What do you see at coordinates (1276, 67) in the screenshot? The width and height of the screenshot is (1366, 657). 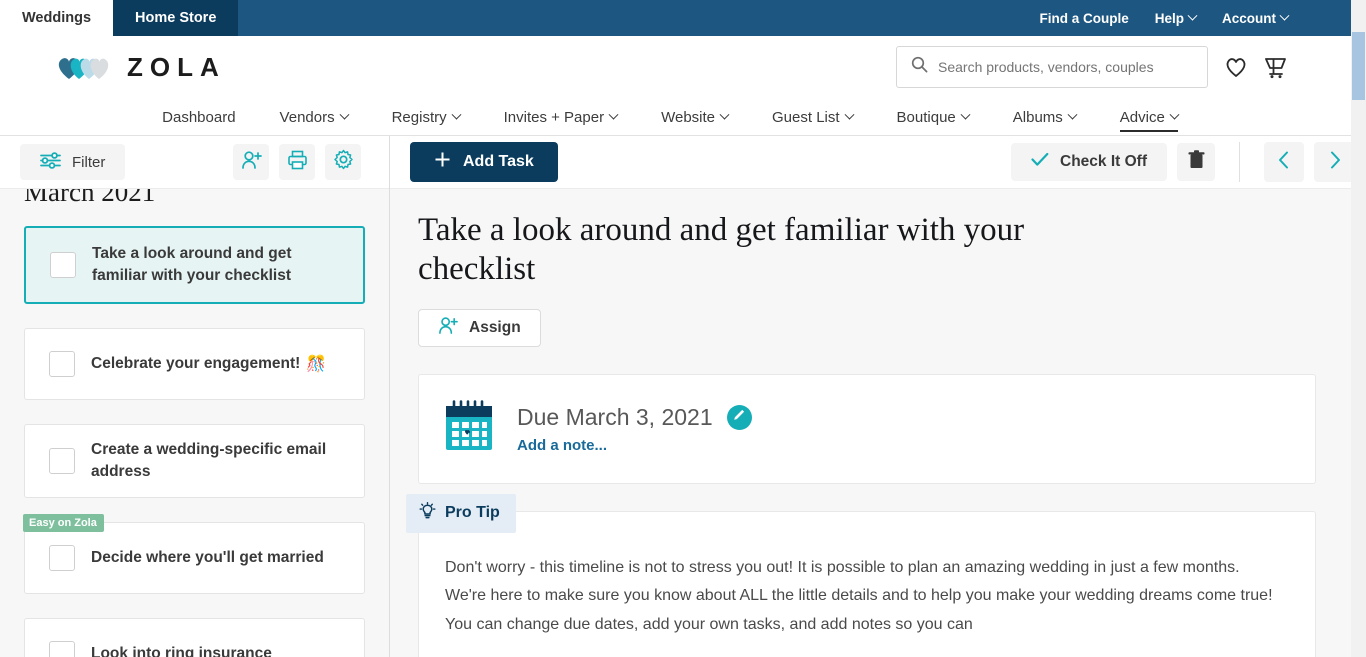 I see `cart-icon` at bounding box center [1276, 67].